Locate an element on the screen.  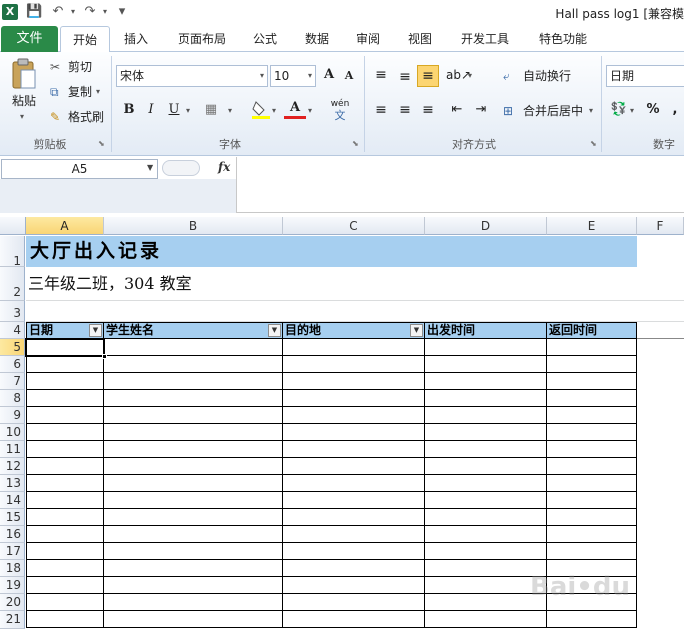
wrap-text-button: 自动换行 is located at coordinates (547, 76).